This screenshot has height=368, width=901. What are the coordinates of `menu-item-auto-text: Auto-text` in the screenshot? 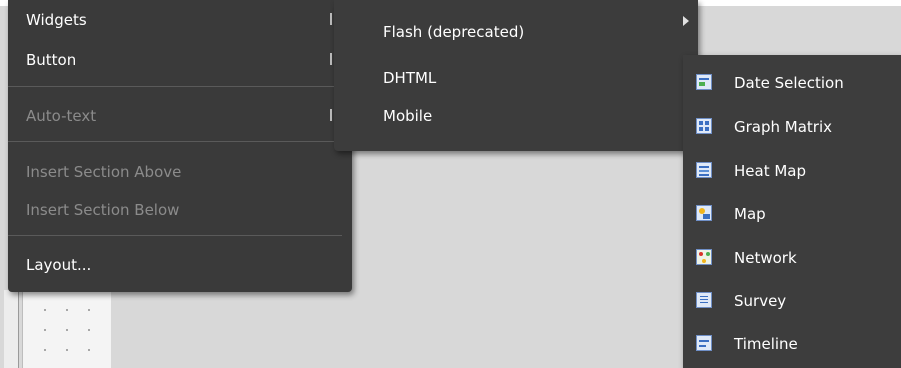 It's located at (61, 116).